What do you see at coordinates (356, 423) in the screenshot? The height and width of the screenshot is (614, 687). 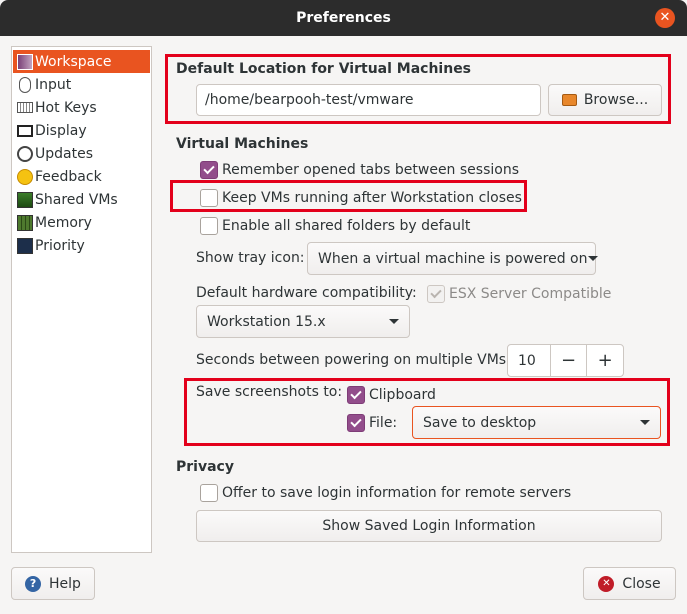 I see `file-checkbox` at bounding box center [356, 423].